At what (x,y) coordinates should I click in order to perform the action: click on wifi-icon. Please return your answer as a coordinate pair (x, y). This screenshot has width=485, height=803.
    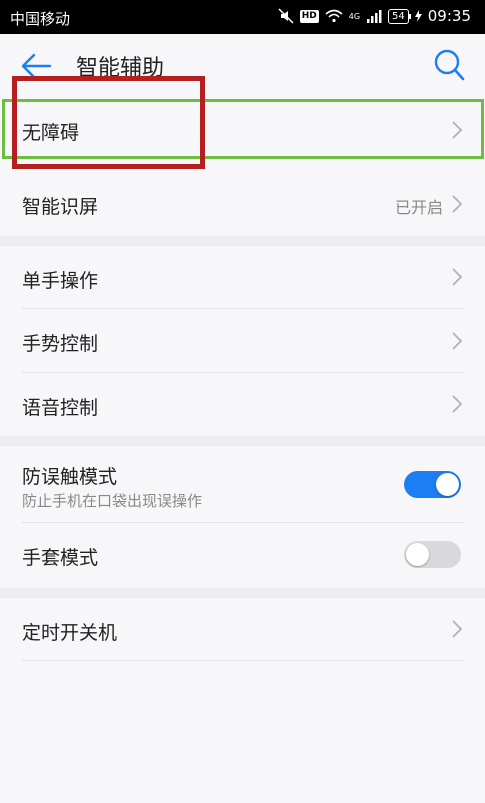
    Looking at the image, I should click on (334, 16).